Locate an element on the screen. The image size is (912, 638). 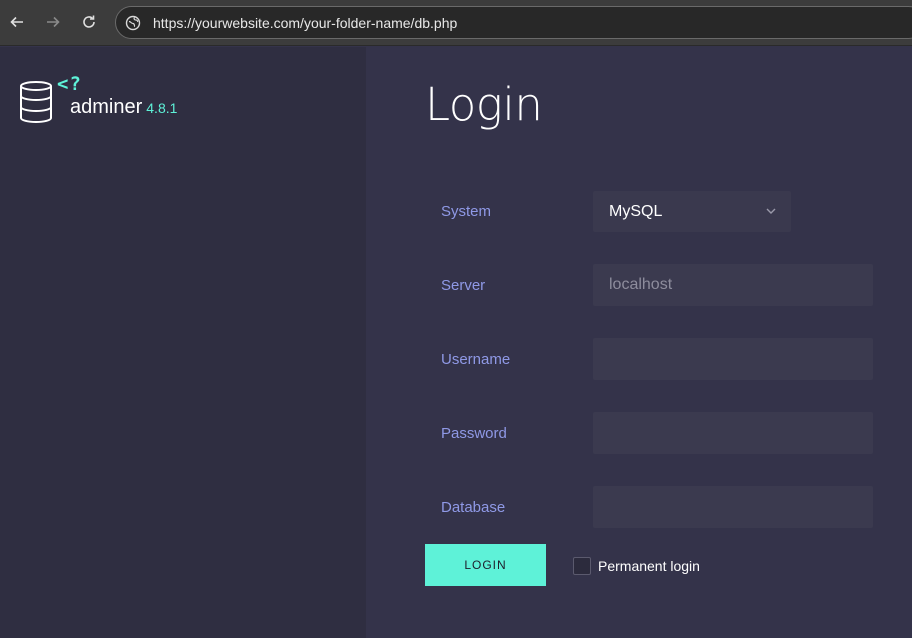
system-select: MySQL is located at coordinates (692, 211).